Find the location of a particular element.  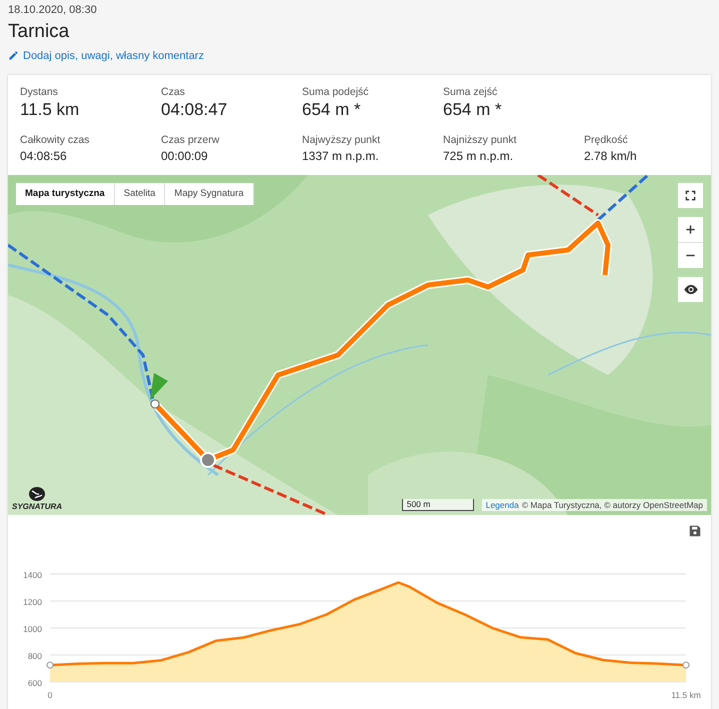

scale-bar: 500 m is located at coordinates (438, 505).